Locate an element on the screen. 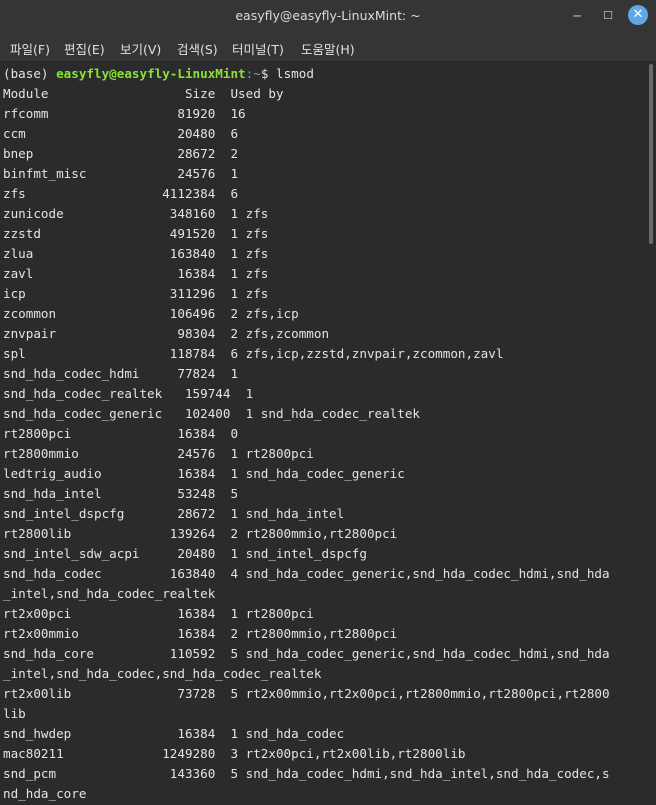 The image size is (656, 805). output-line: snd_hda_codec_hdmi 77824 1 is located at coordinates (121, 373).